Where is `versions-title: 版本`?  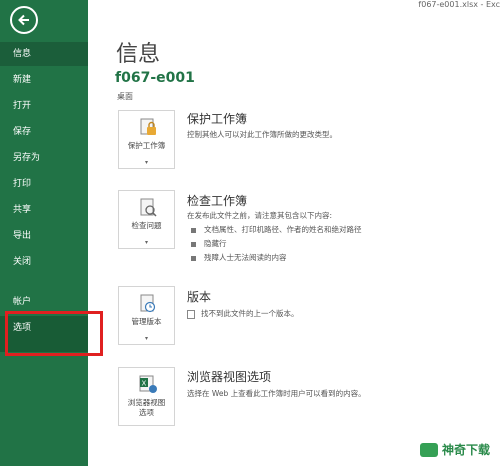
versions-title: 版本 is located at coordinates (199, 297).